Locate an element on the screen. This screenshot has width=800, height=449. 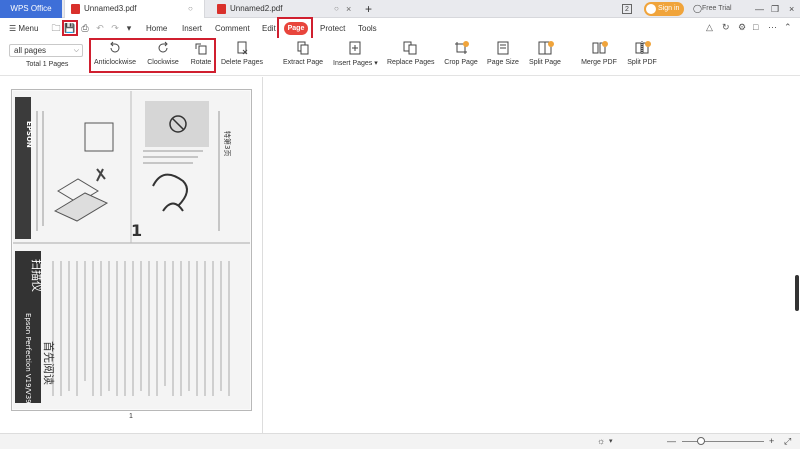
free-trial-icon: ◯ is located at coordinates (697, 8).